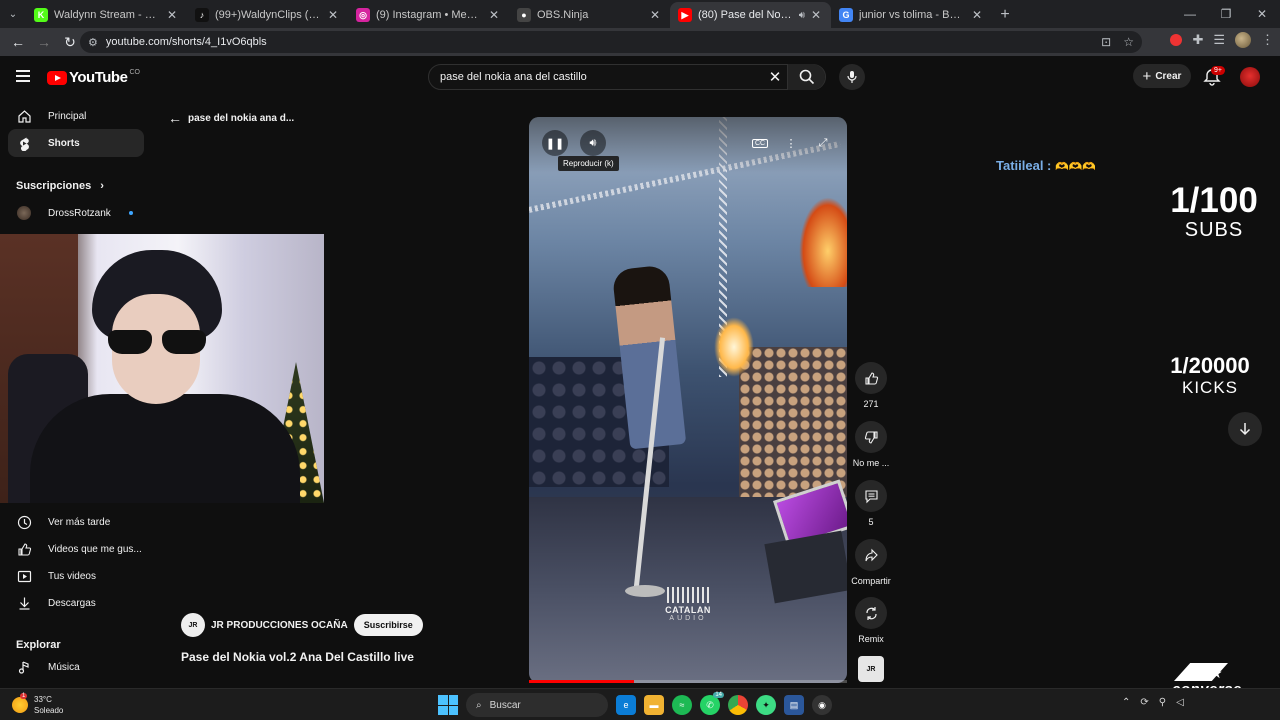 This screenshot has height=720, width=1280. What do you see at coordinates (911, 15) in the screenshot?
I see `browser-tab: Gjunior vs tolima - Buscar con G ✕` at bounding box center [911, 15].